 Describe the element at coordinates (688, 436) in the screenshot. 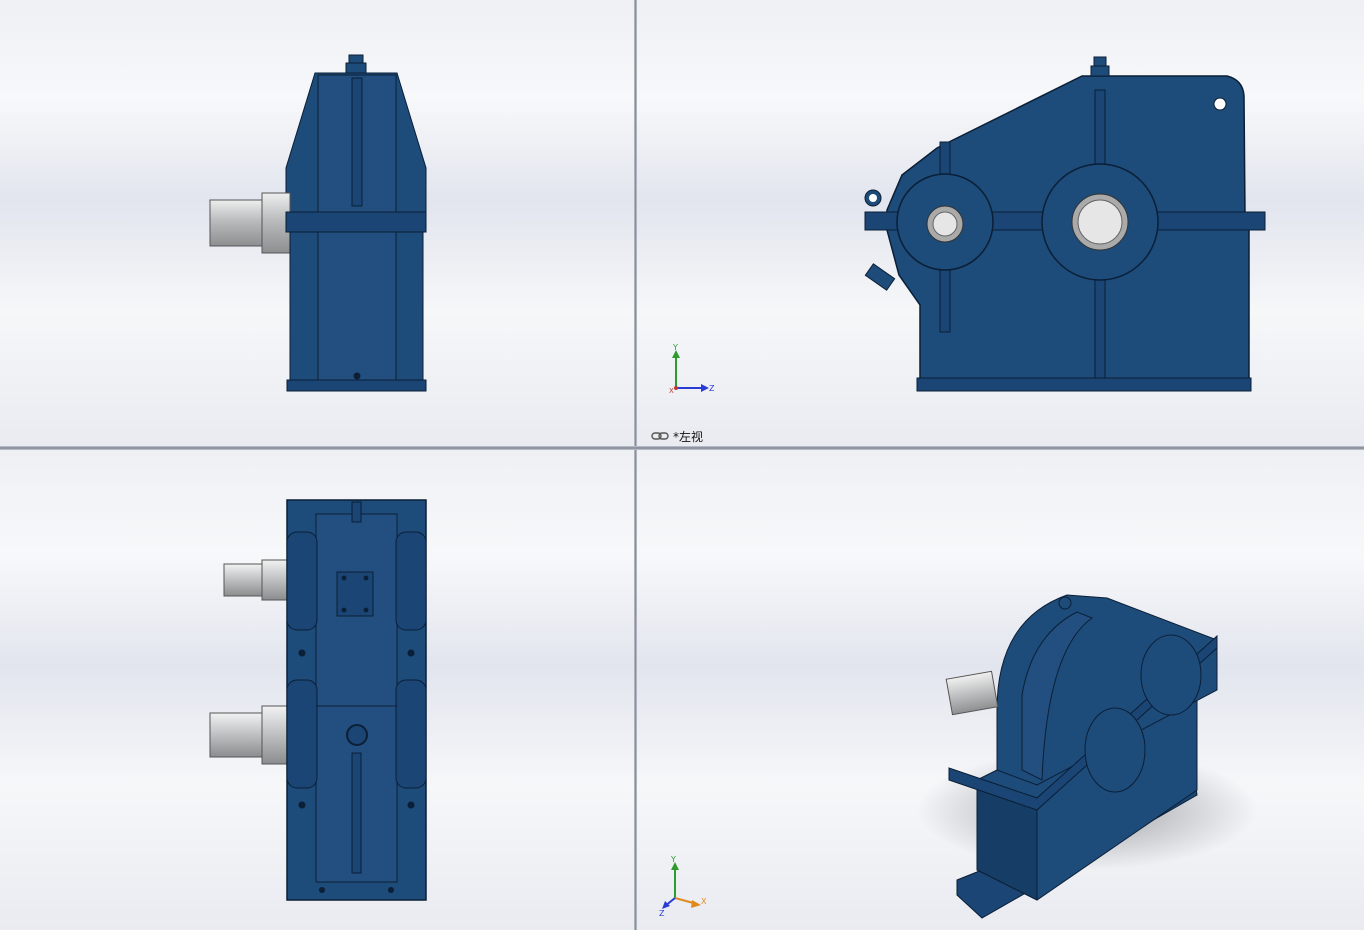

I see `view-name-text: *左视` at that location.